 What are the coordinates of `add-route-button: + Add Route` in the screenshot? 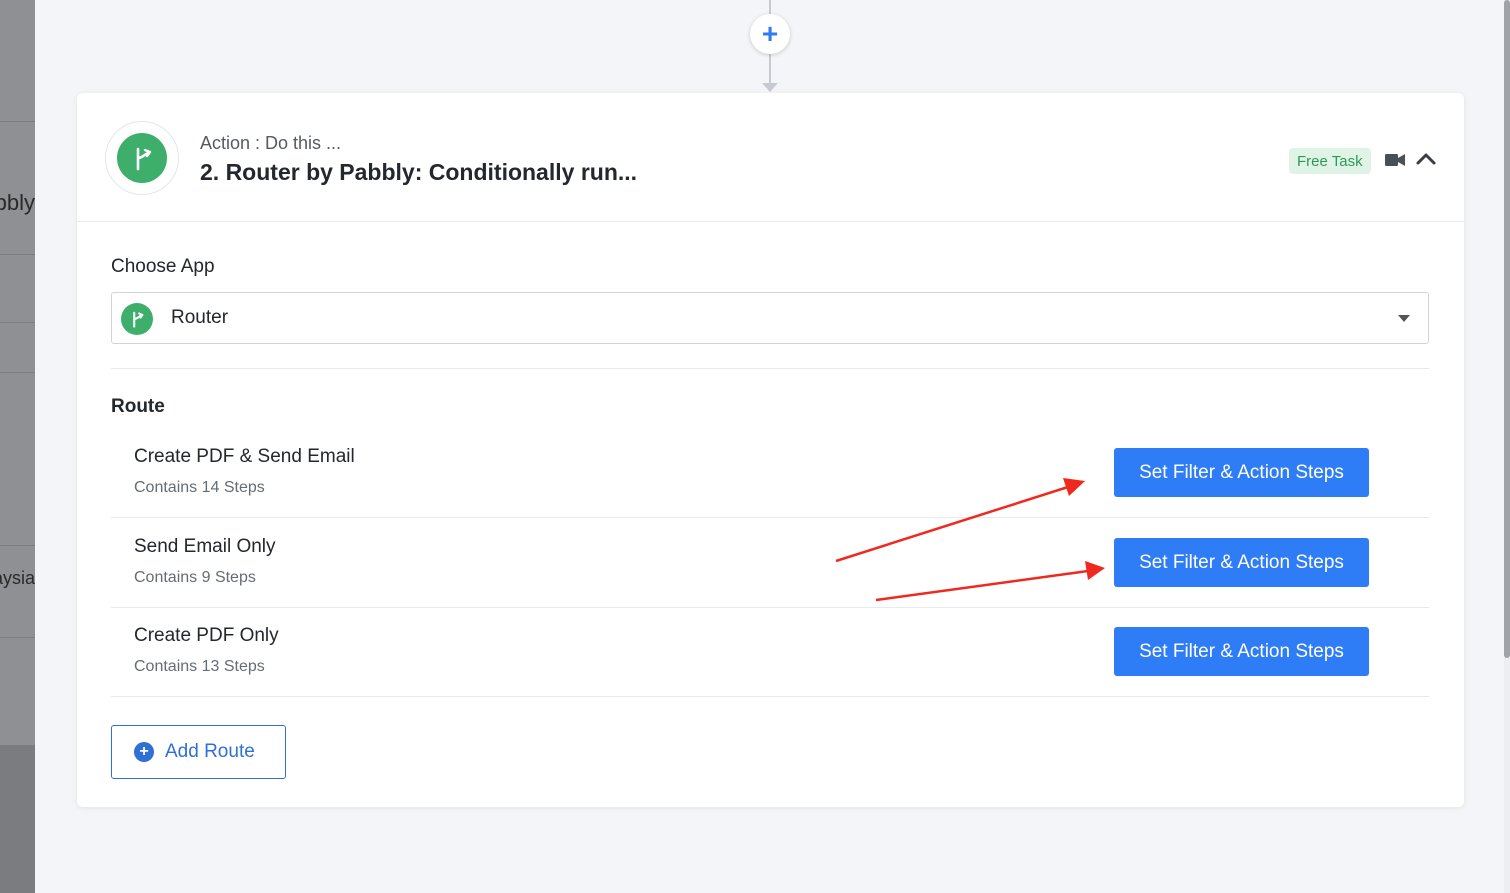 It's located at (198, 752).